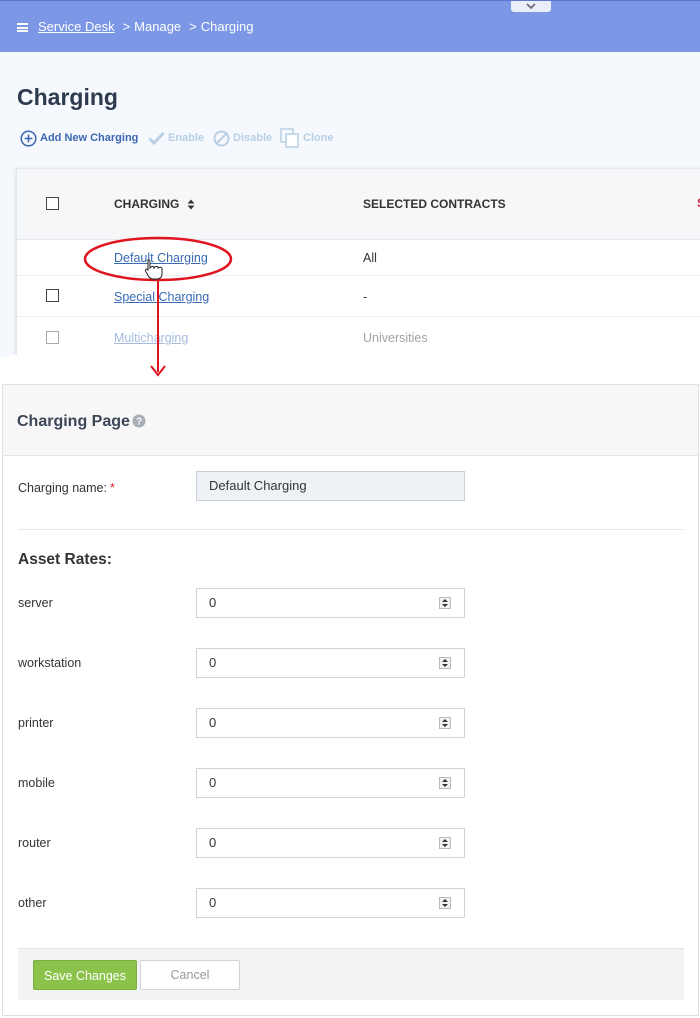 This screenshot has width=700, height=1018. Describe the element at coordinates (330, 903) in the screenshot. I see `rate-input-other: 0` at that location.